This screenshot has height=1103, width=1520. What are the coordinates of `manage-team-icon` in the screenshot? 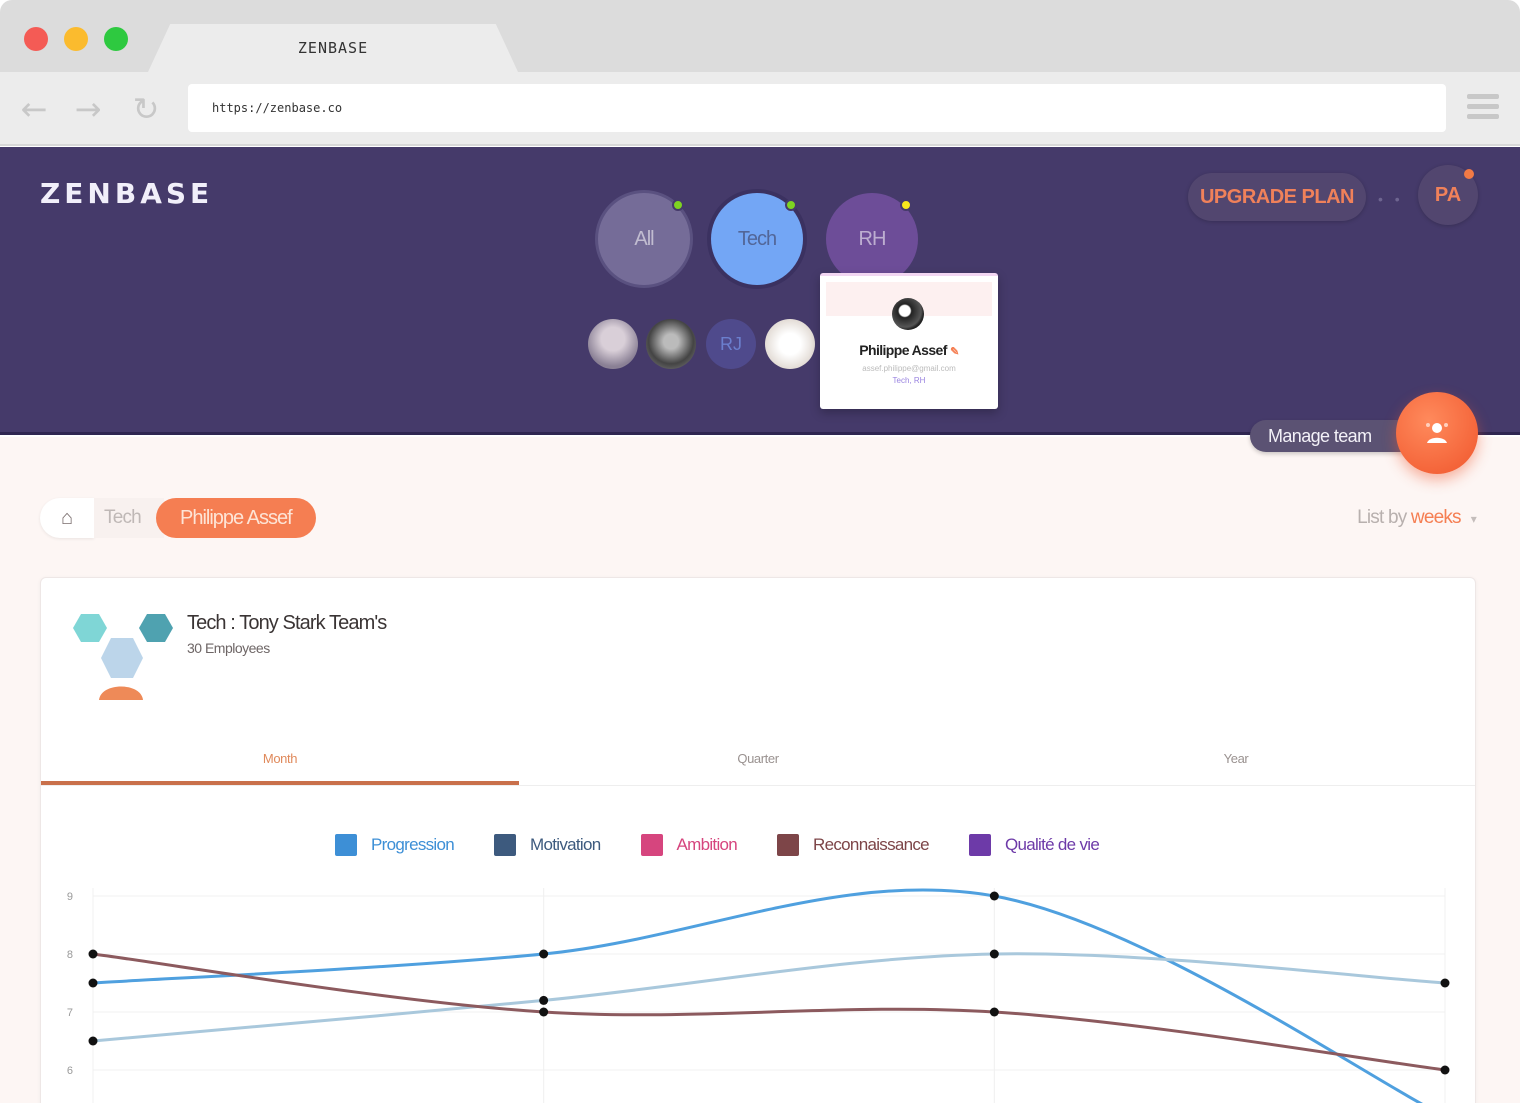 It's located at (1437, 433).